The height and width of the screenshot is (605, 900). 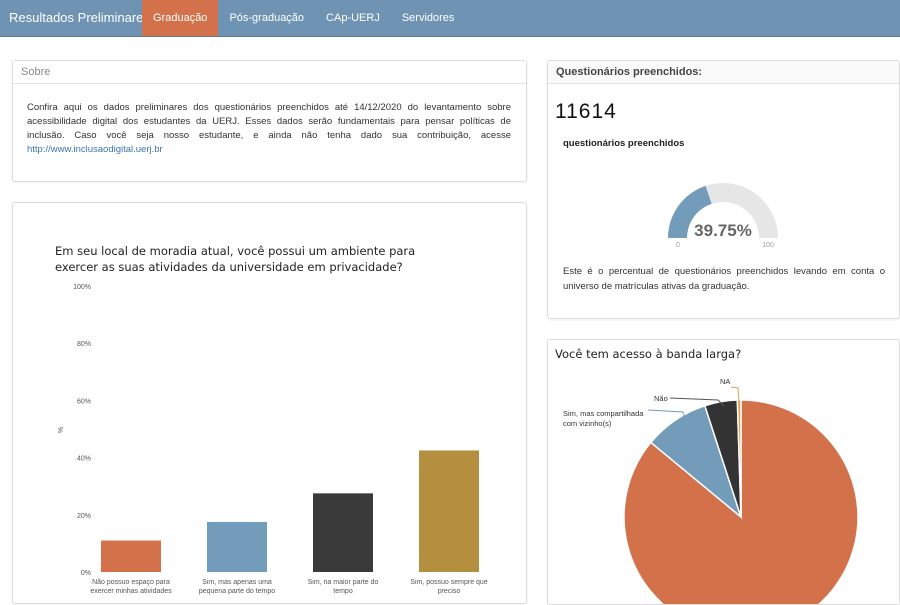 I want to click on pie-slice-label: com vizinho(s), so click(x=587, y=423).